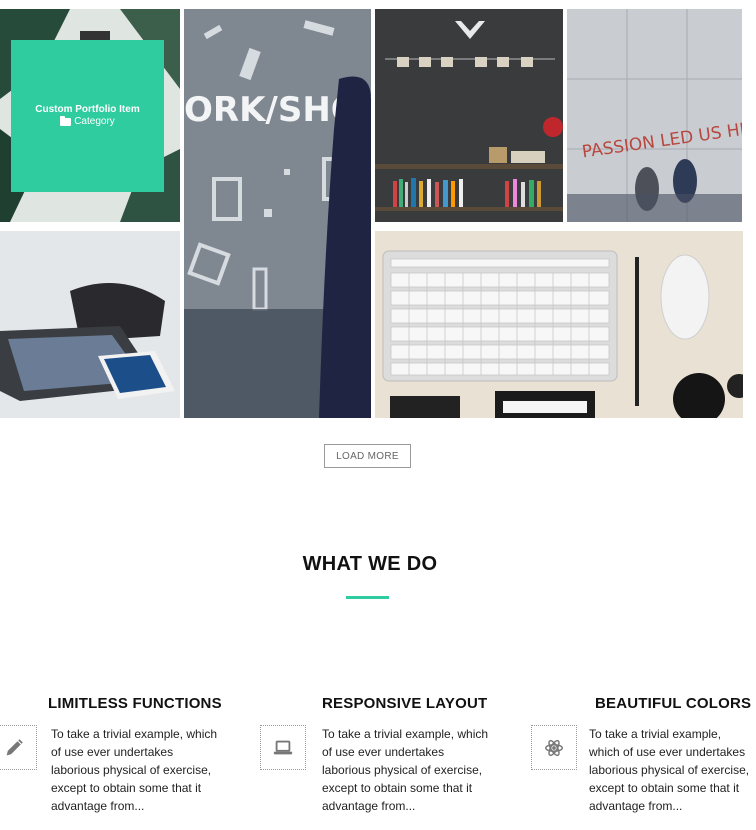 The width and height of the screenshot is (756, 830). What do you see at coordinates (673, 703) in the screenshot?
I see `feature-title-3: BEAUTIFUL COLORS` at bounding box center [673, 703].